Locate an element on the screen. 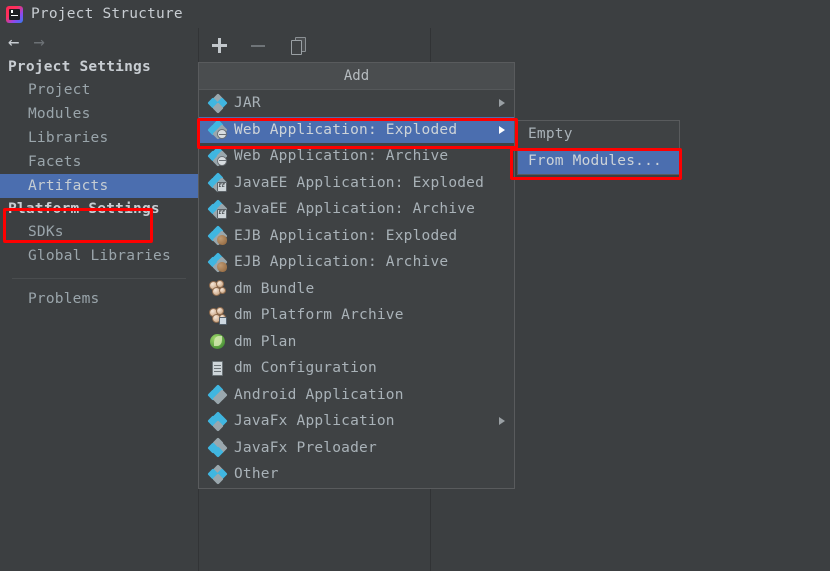 The image size is (830, 571). sidebar-group-platform-settings: Platform Settings is located at coordinates (84, 209).